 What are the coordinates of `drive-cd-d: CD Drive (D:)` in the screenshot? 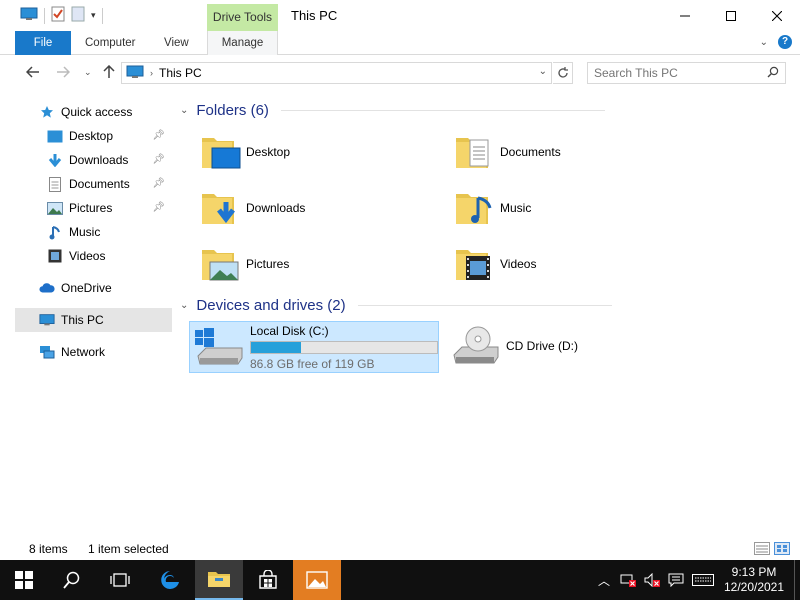 It's located at (546, 347).